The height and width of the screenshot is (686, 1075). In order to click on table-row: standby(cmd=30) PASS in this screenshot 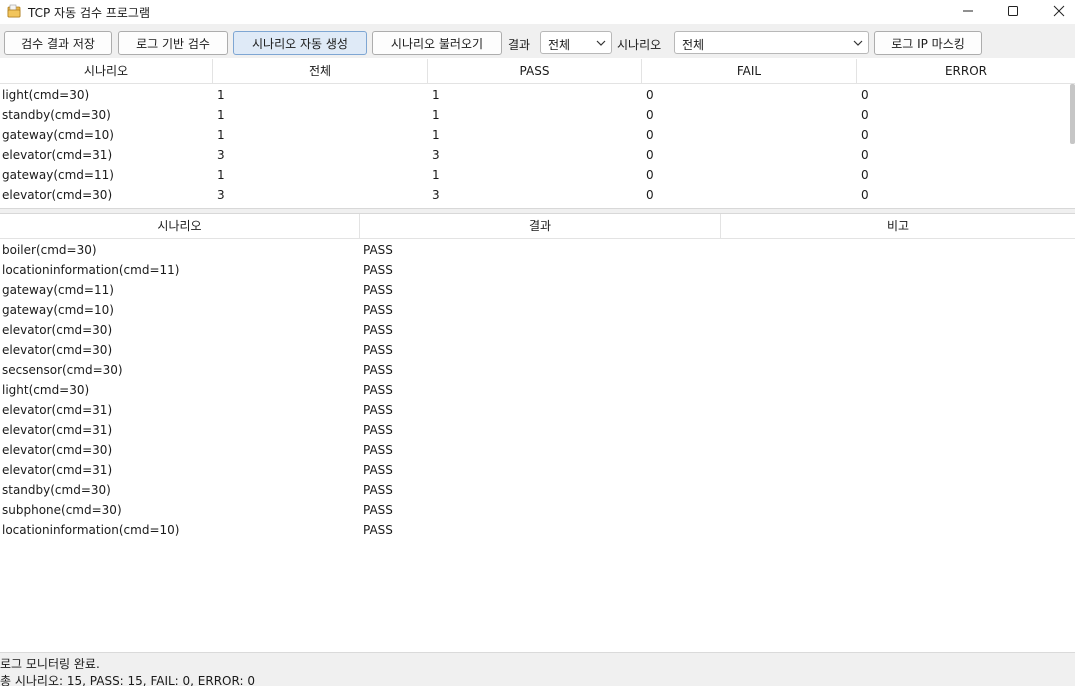, I will do `click(537, 490)`.